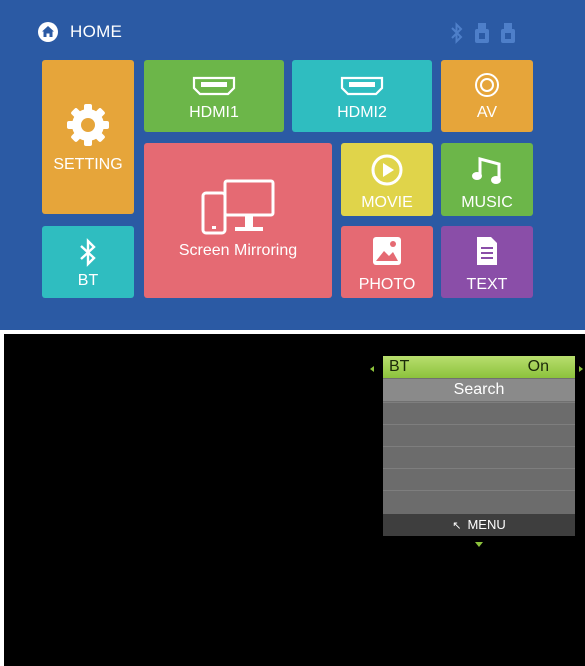  I want to click on tile-bt: BT, so click(88, 262).